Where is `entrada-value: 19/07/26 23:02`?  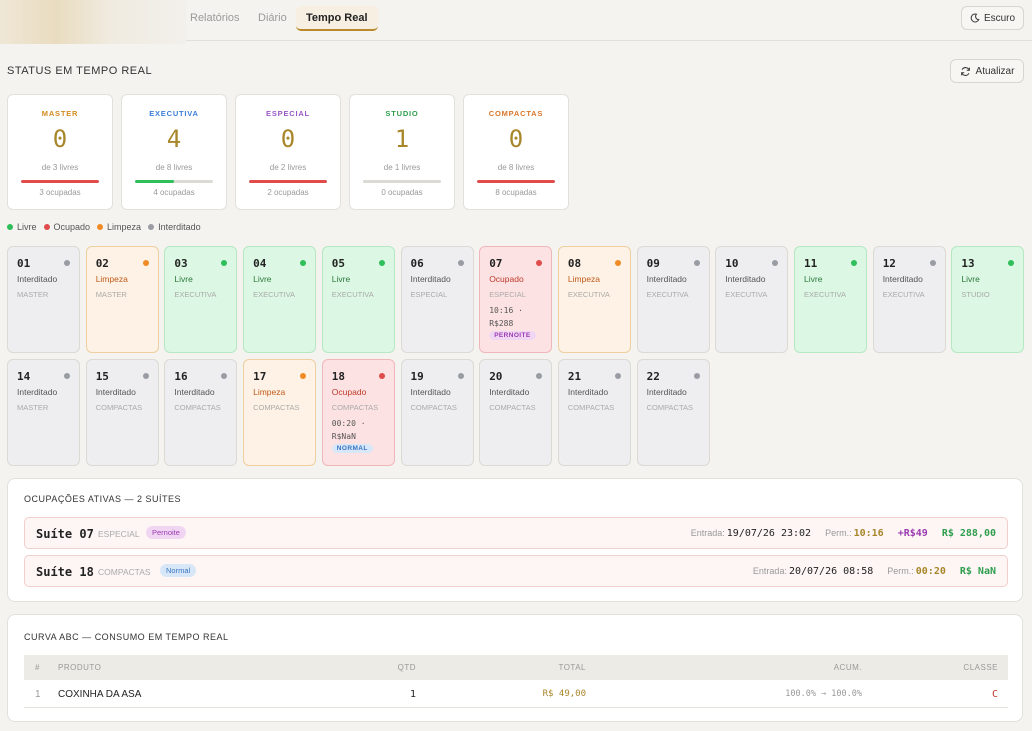
entrada-value: 19/07/26 23:02 is located at coordinates (769, 533).